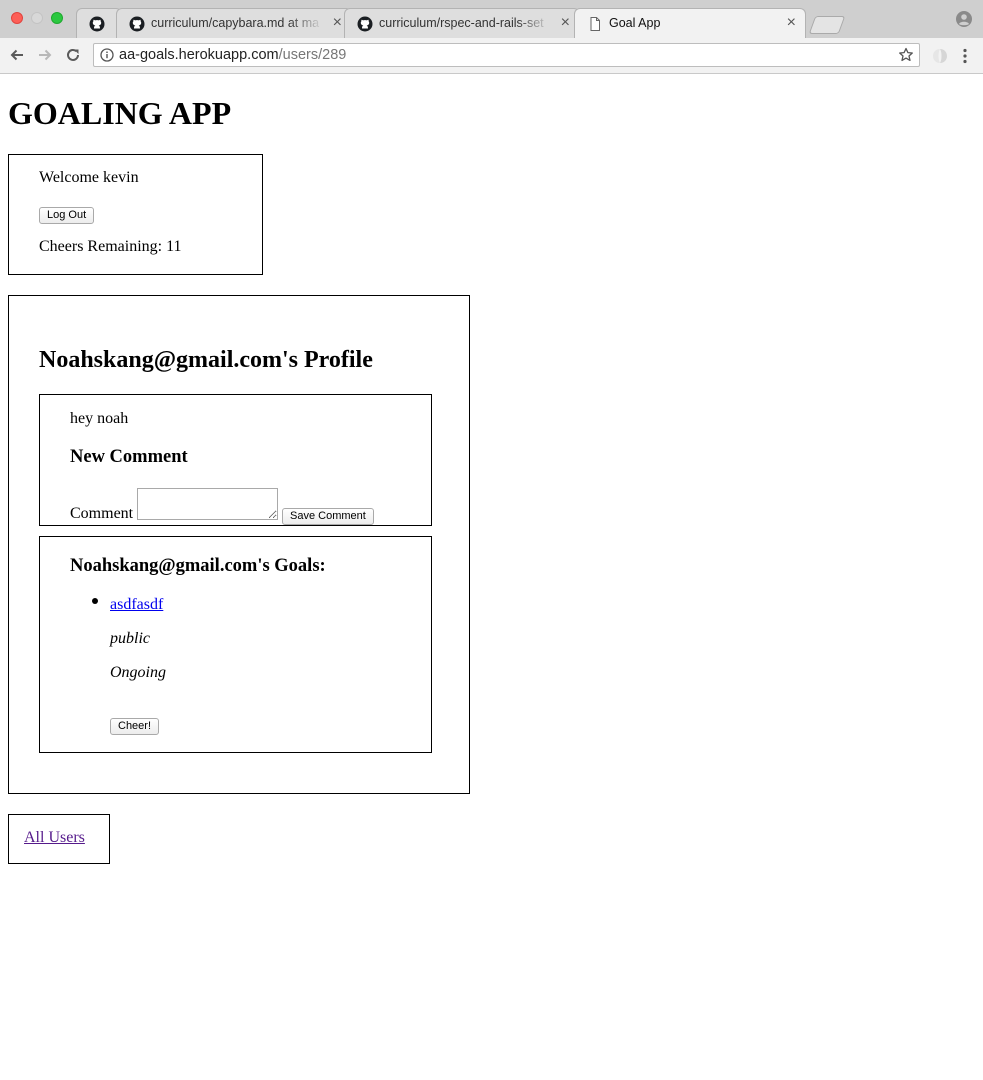  I want to click on cheer-button: Cheer!, so click(135, 726).